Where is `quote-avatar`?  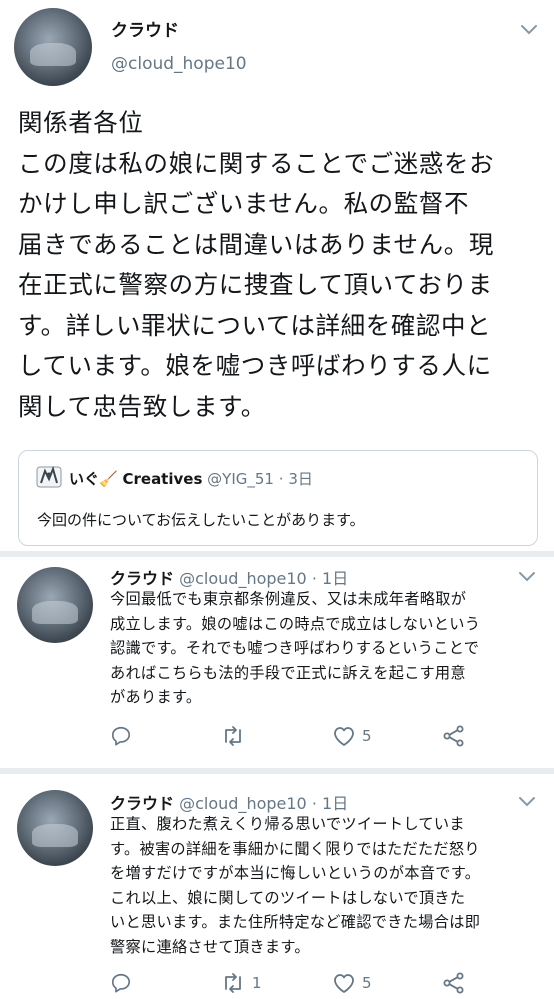 quote-avatar is located at coordinates (49, 477).